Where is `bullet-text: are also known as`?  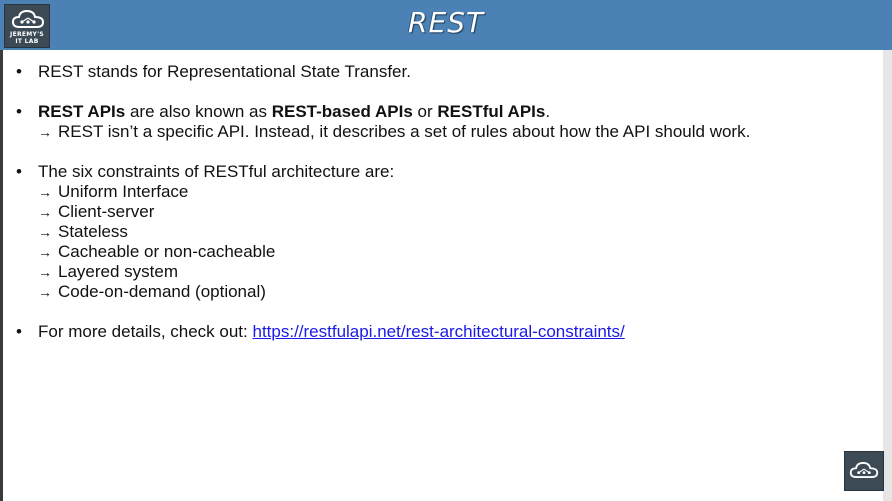 bullet-text: are also known as is located at coordinates (198, 111).